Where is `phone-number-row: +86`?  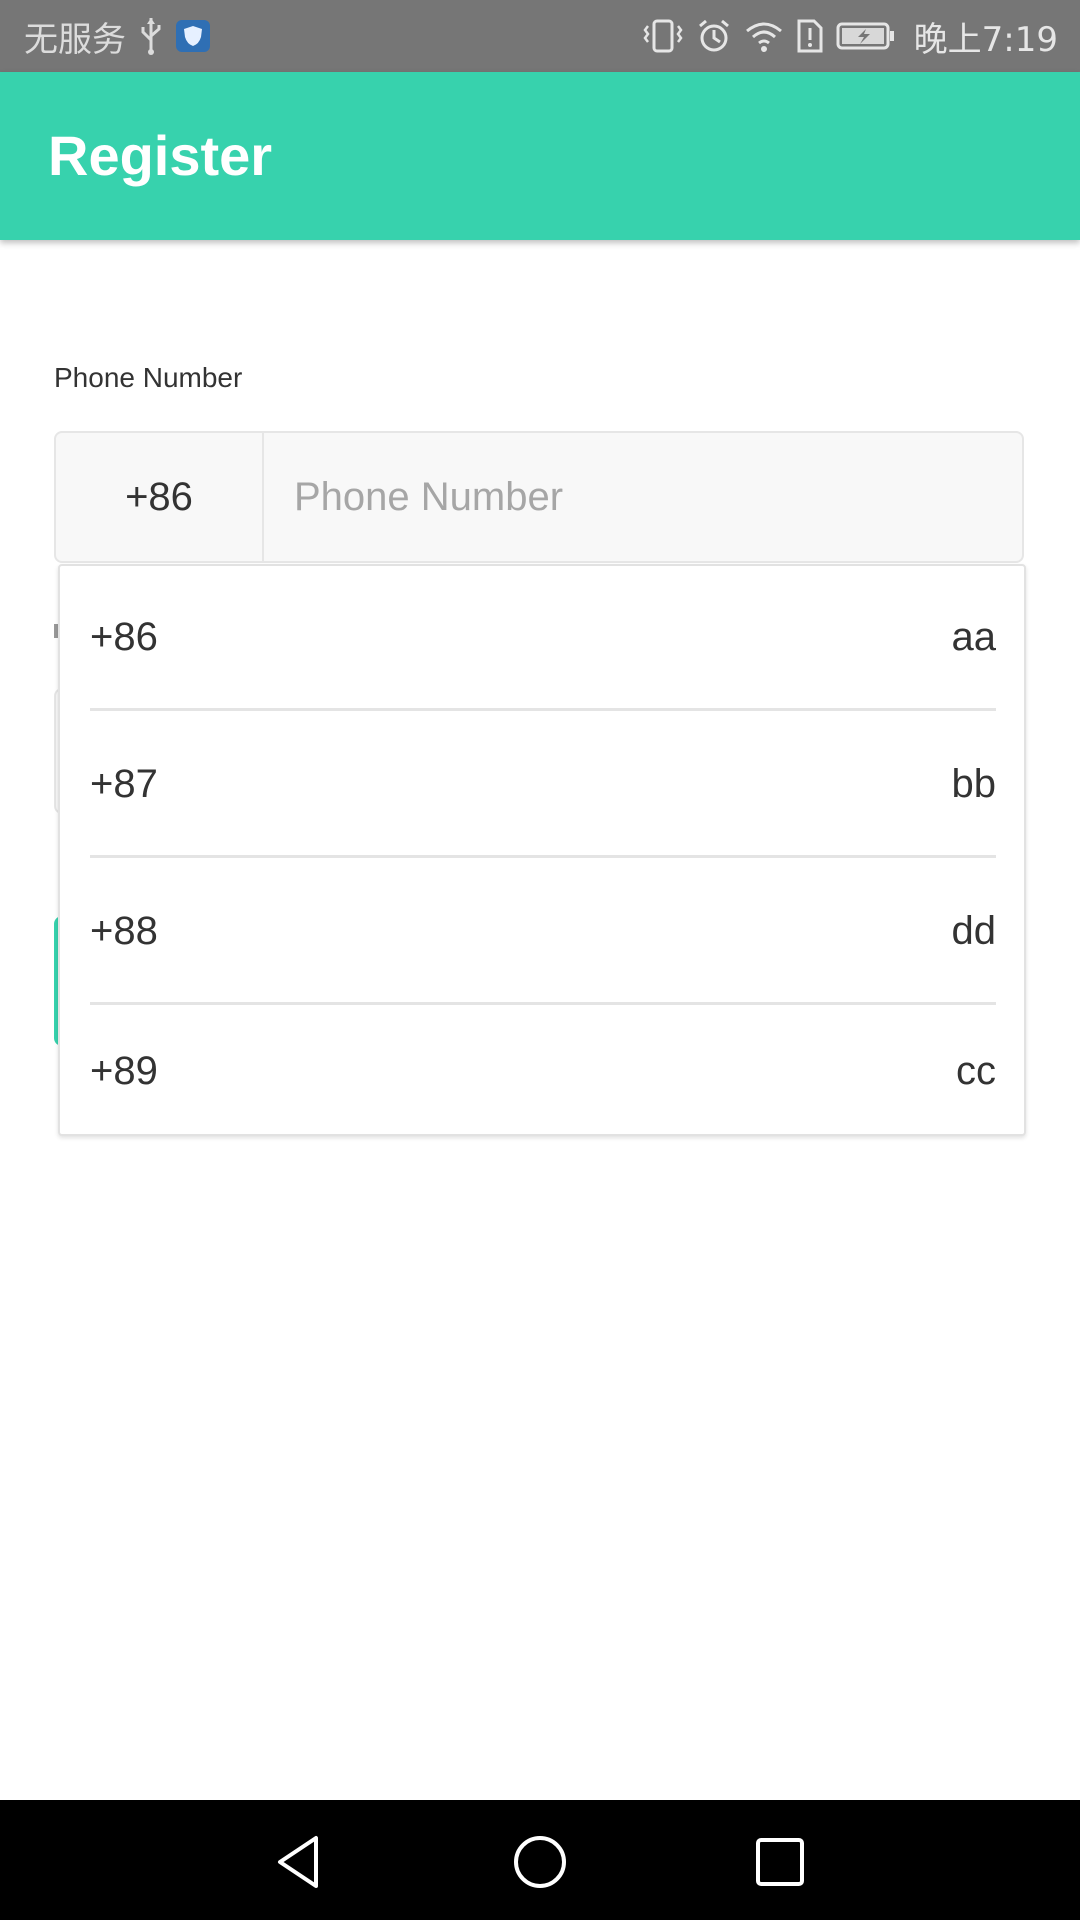
phone-number-row: +86 is located at coordinates (539, 497).